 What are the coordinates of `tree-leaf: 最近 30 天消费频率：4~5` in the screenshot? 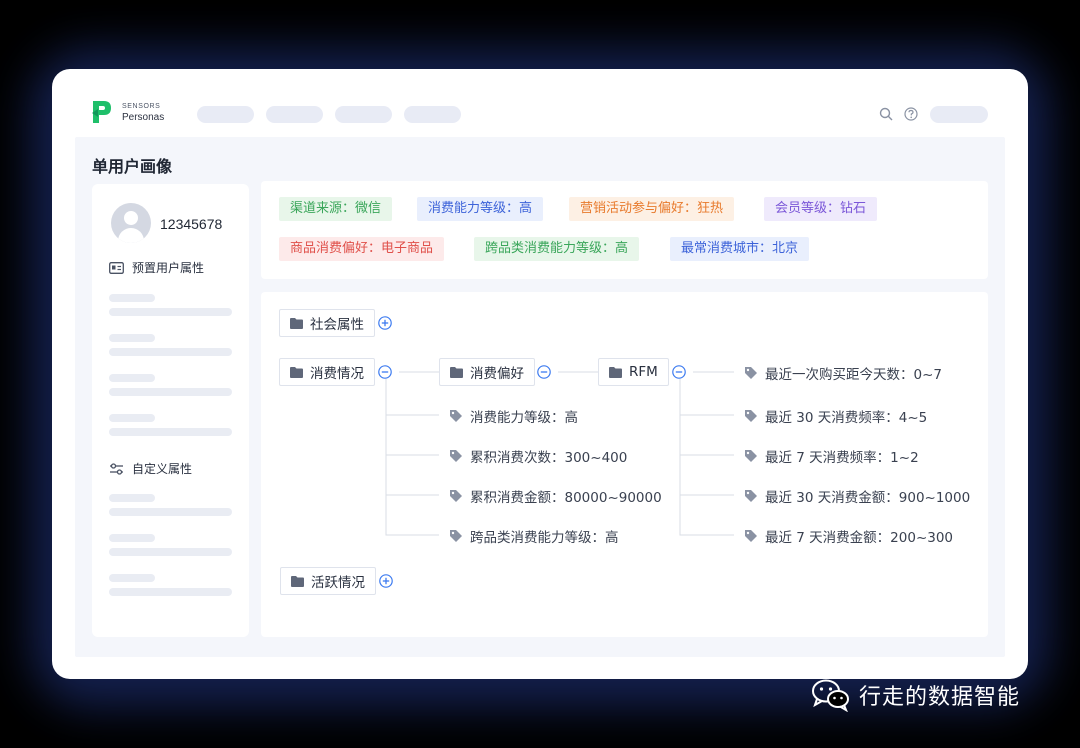 It's located at (835, 416).